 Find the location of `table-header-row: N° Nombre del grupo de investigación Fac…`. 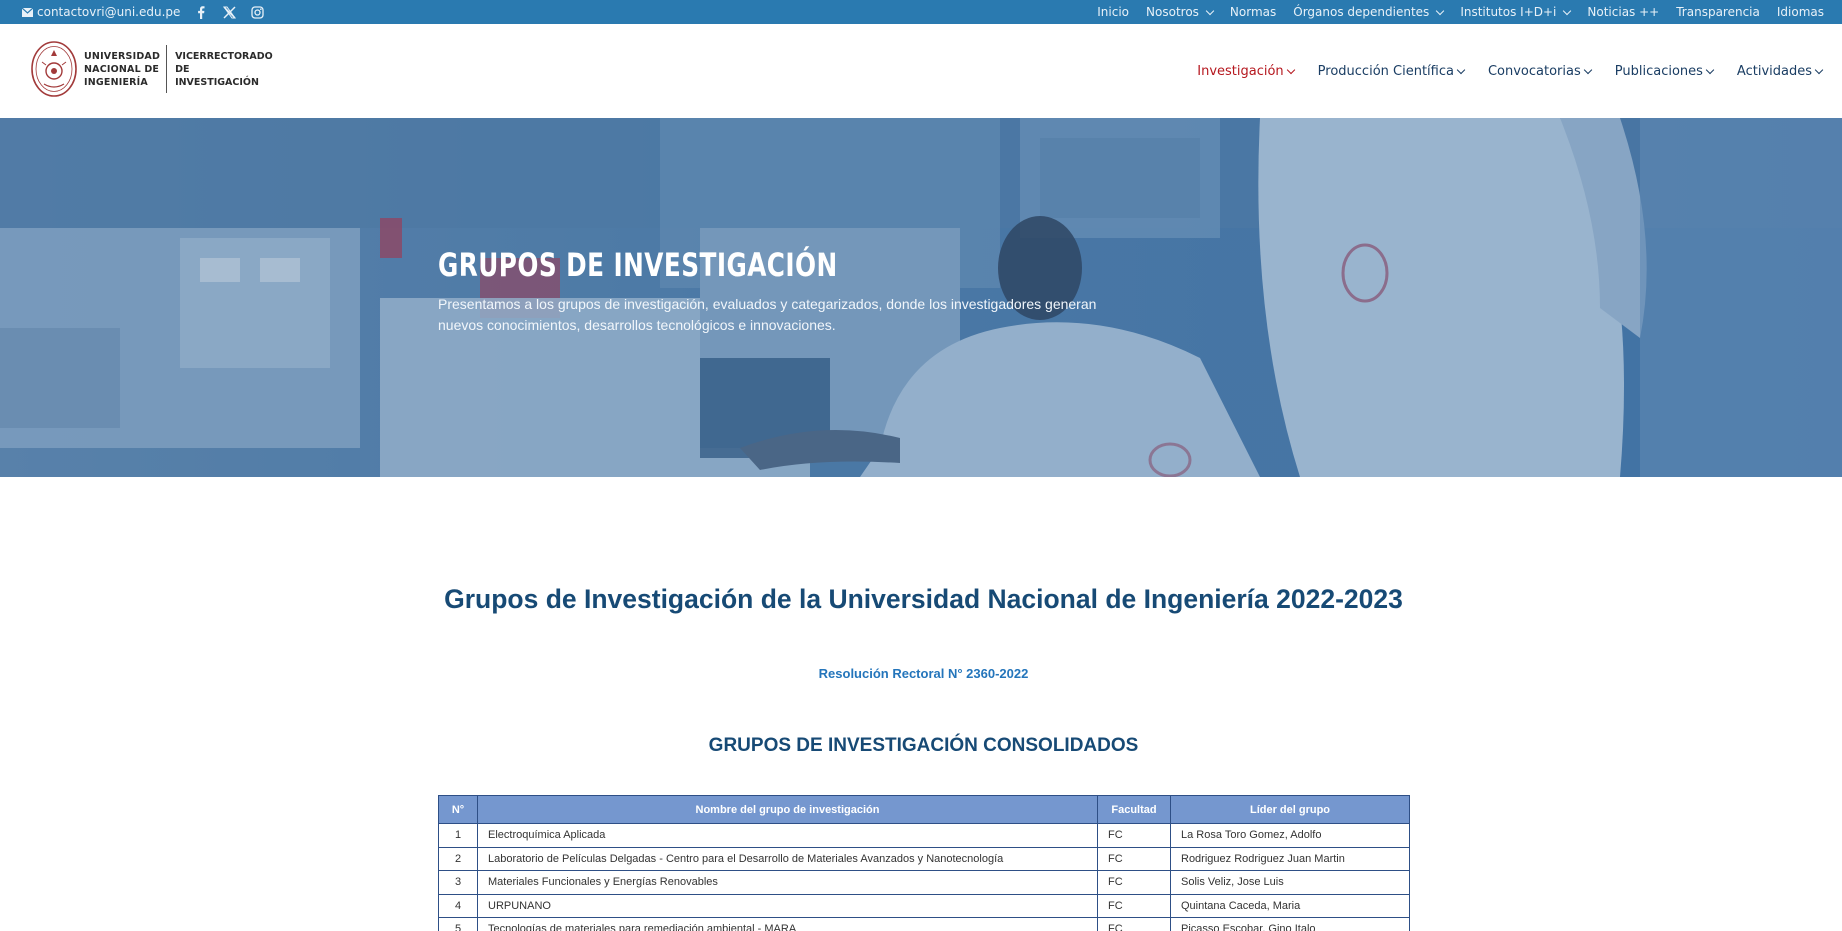

table-header-row: N° Nombre del grupo de investigación Fac… is located at coordinates (924, 809).